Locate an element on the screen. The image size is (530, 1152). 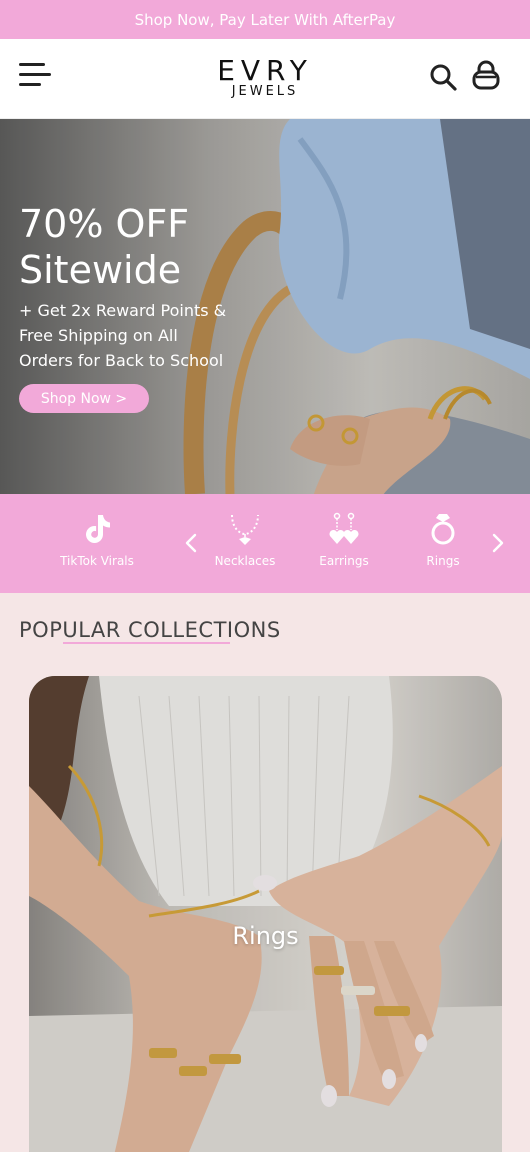
category-label: TikTok Virals is located at coordinates (97, 561).